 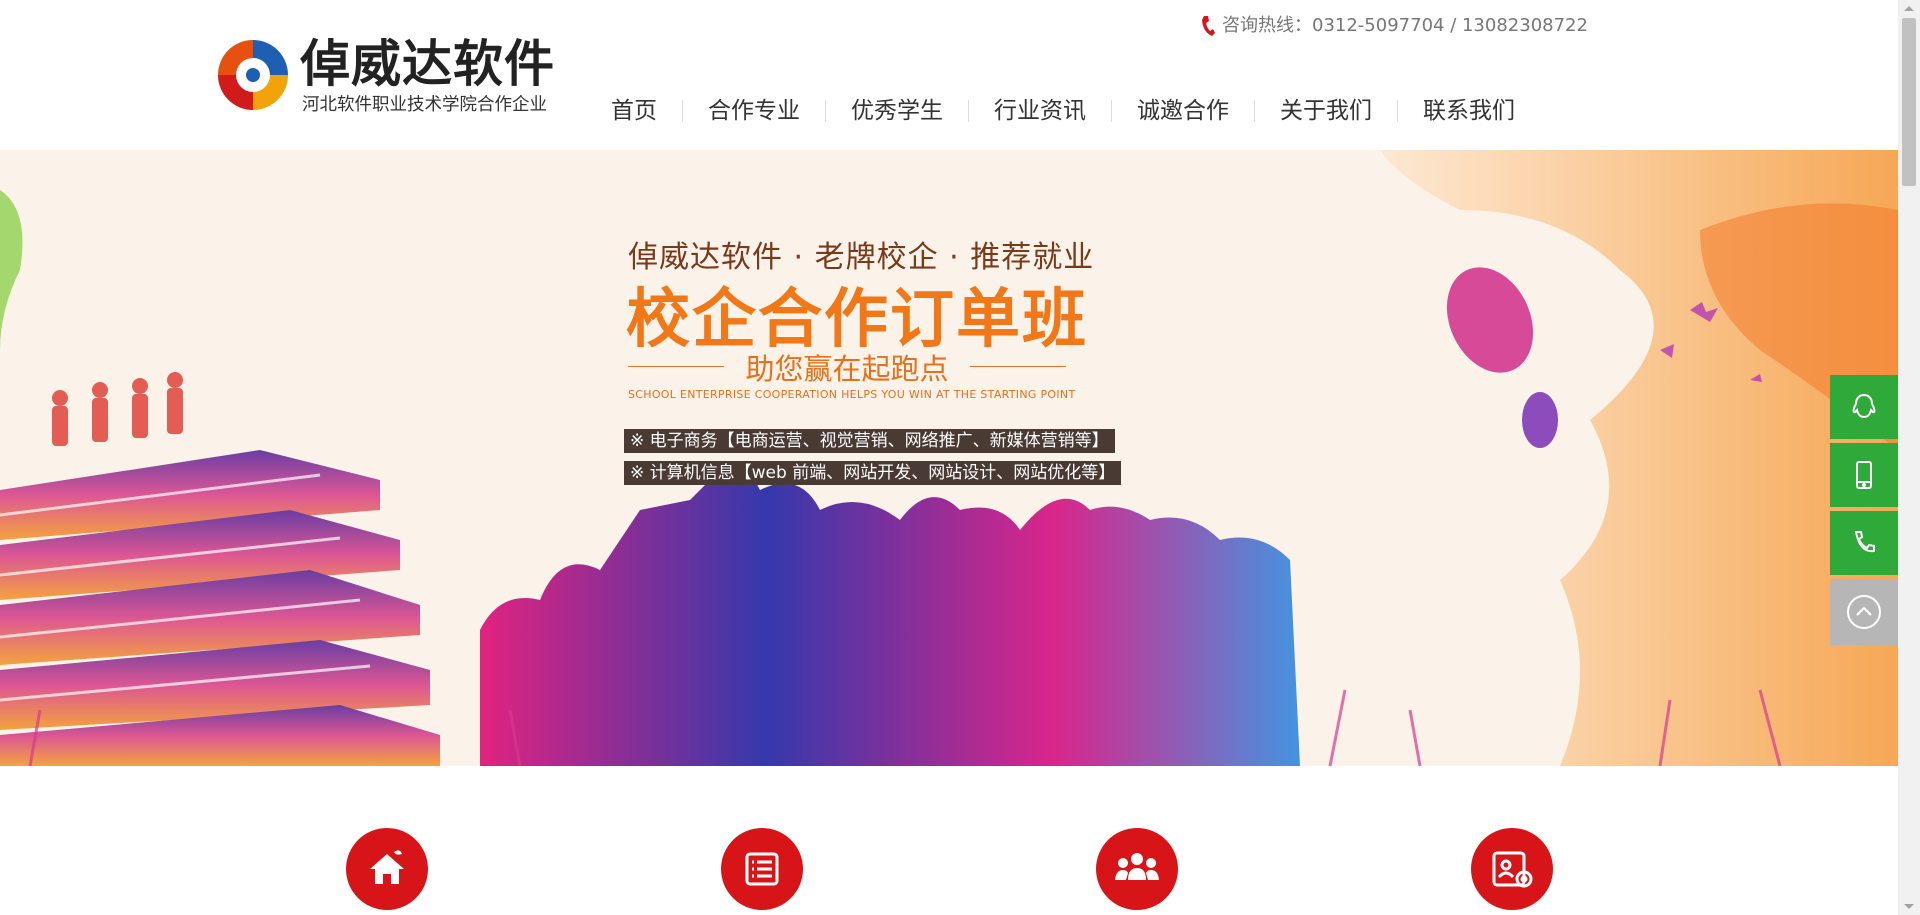 What do you see at coordinates (873, 473) in the screenshot?
I see `banner-major-computer: ※ 计算机信息【web 前端、网站开发、网站设计、网站优化等】` at bounding box center [873, 473].